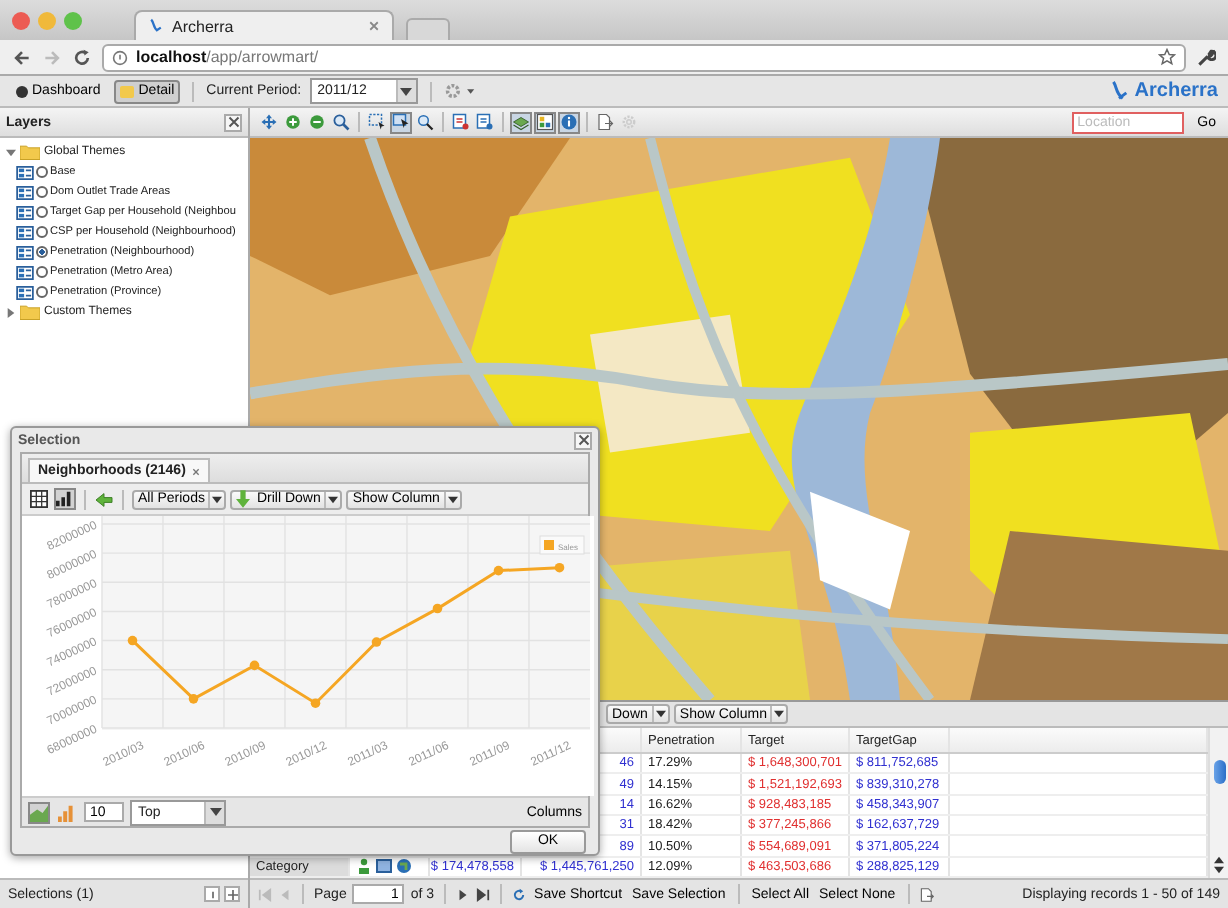 The width and height of the screenshot is (1228, 908). What do you see at coordinates (65, 499) in the screenshot?
I see `chart-view-icon` at bounding box center [65, 499].